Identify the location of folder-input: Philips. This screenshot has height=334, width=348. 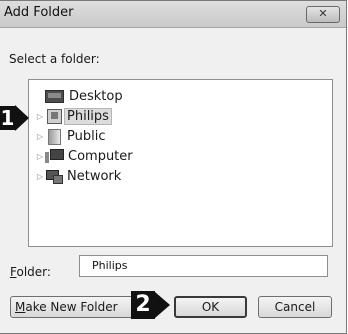
(203, 266).